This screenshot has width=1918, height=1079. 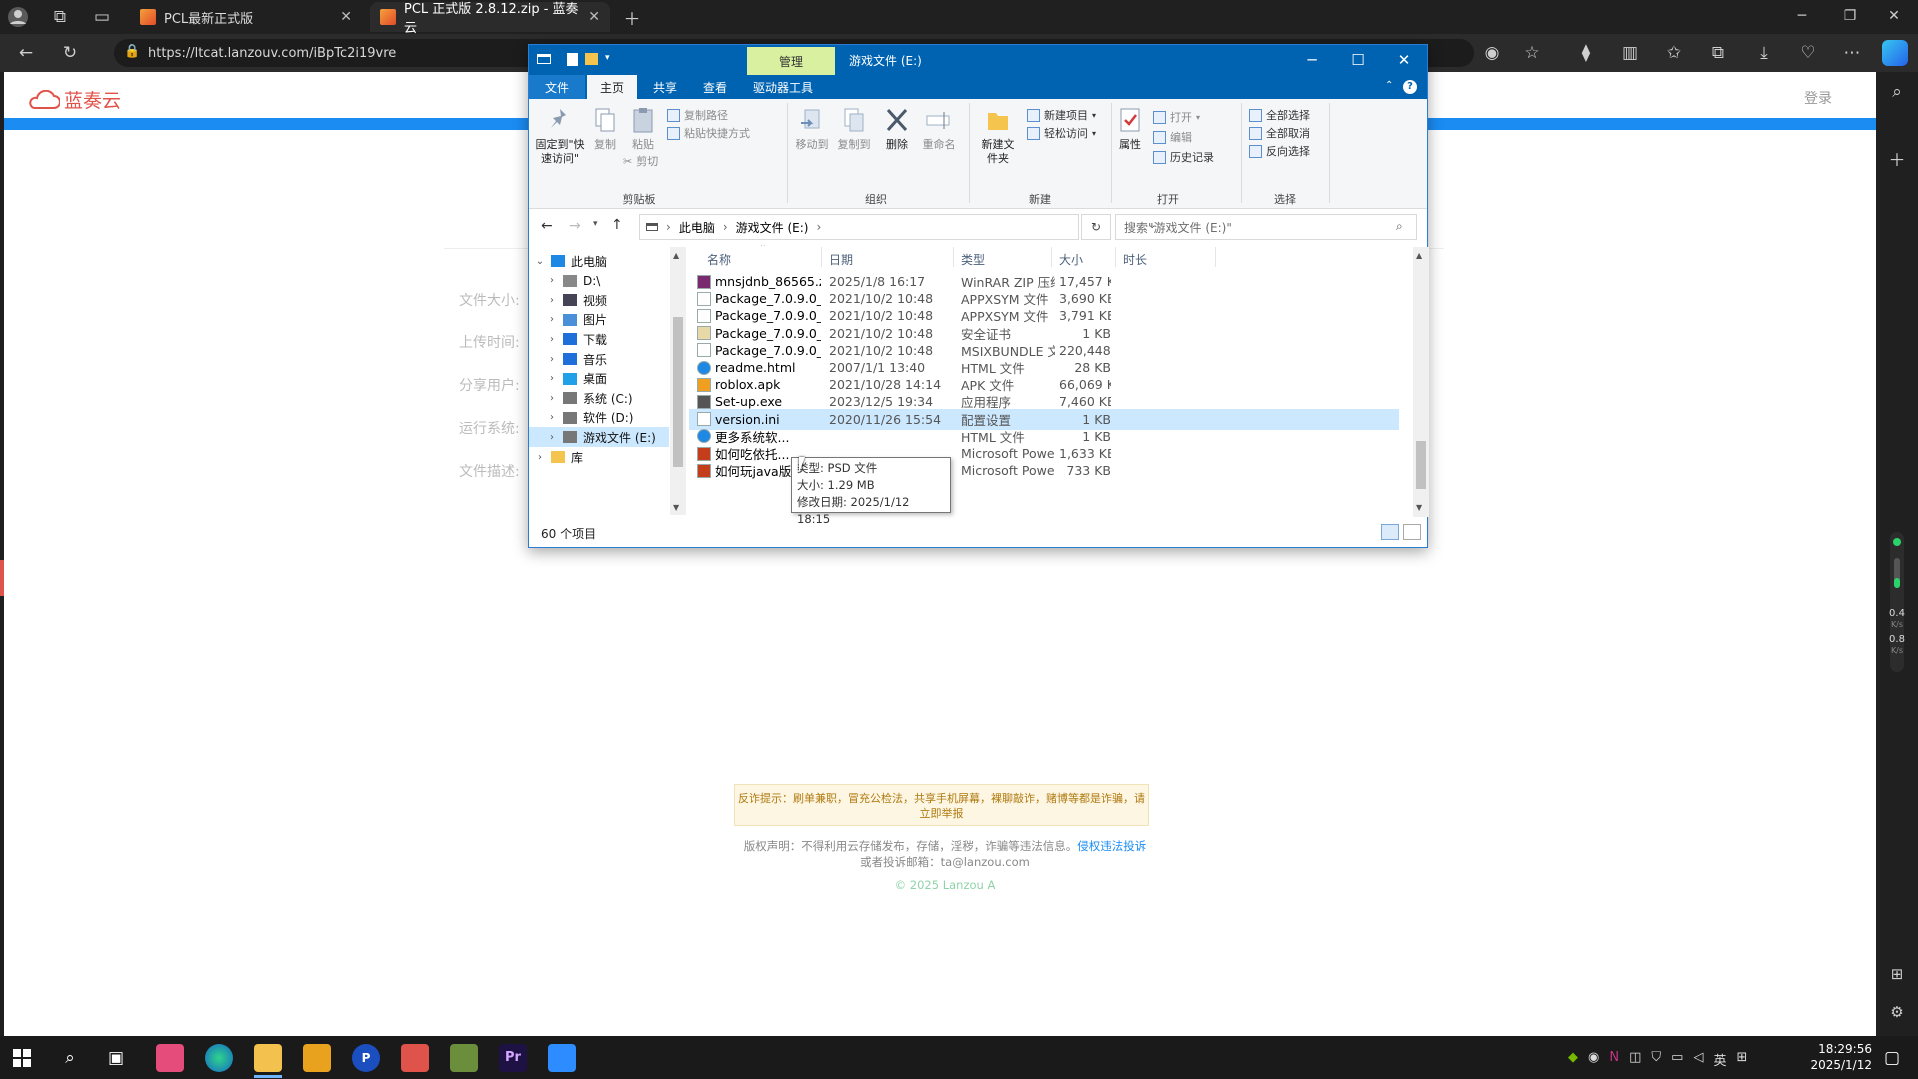 I want to click on workspaces-icon: ⧉, so click(x=60, y=17).